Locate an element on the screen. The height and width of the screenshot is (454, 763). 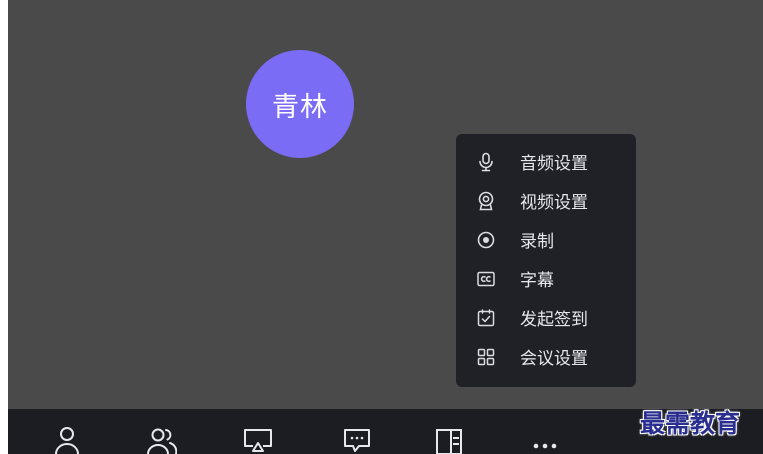
menu-item-label: 发起签到 is located at coordinates (554, 320).